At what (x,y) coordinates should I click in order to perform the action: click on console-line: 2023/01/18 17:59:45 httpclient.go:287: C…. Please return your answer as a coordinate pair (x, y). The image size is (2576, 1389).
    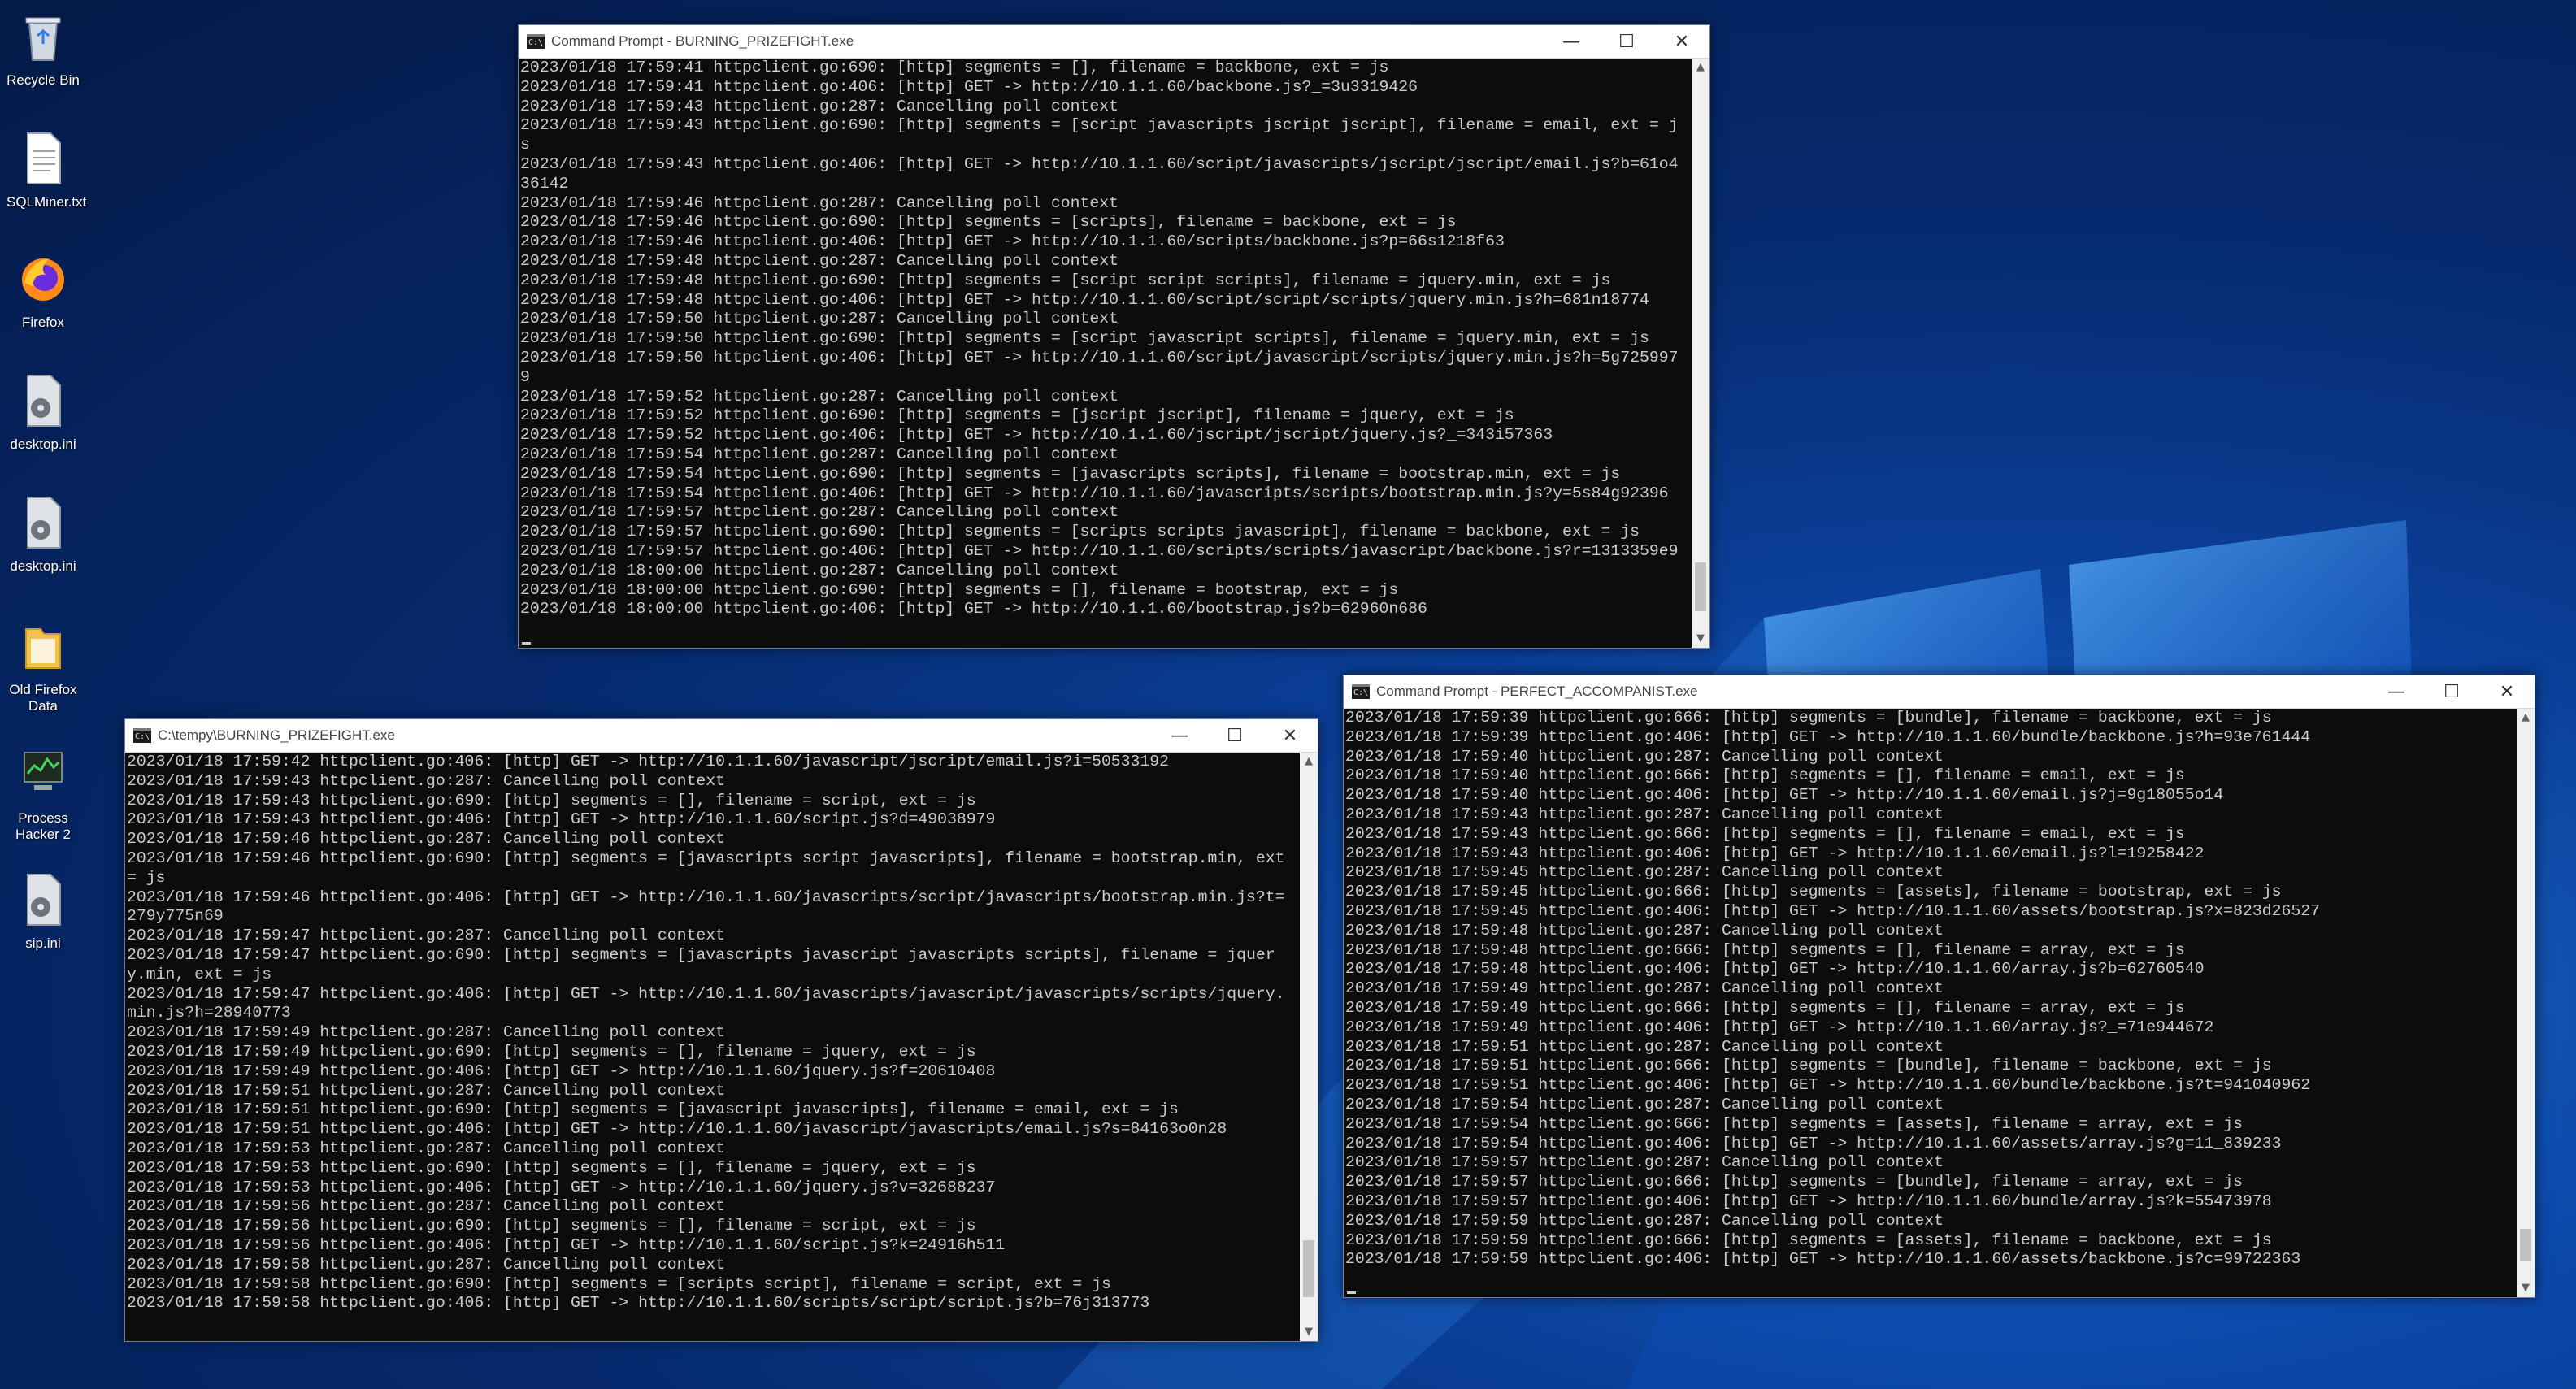
    Looking at the image, I should click on (1644, 872).